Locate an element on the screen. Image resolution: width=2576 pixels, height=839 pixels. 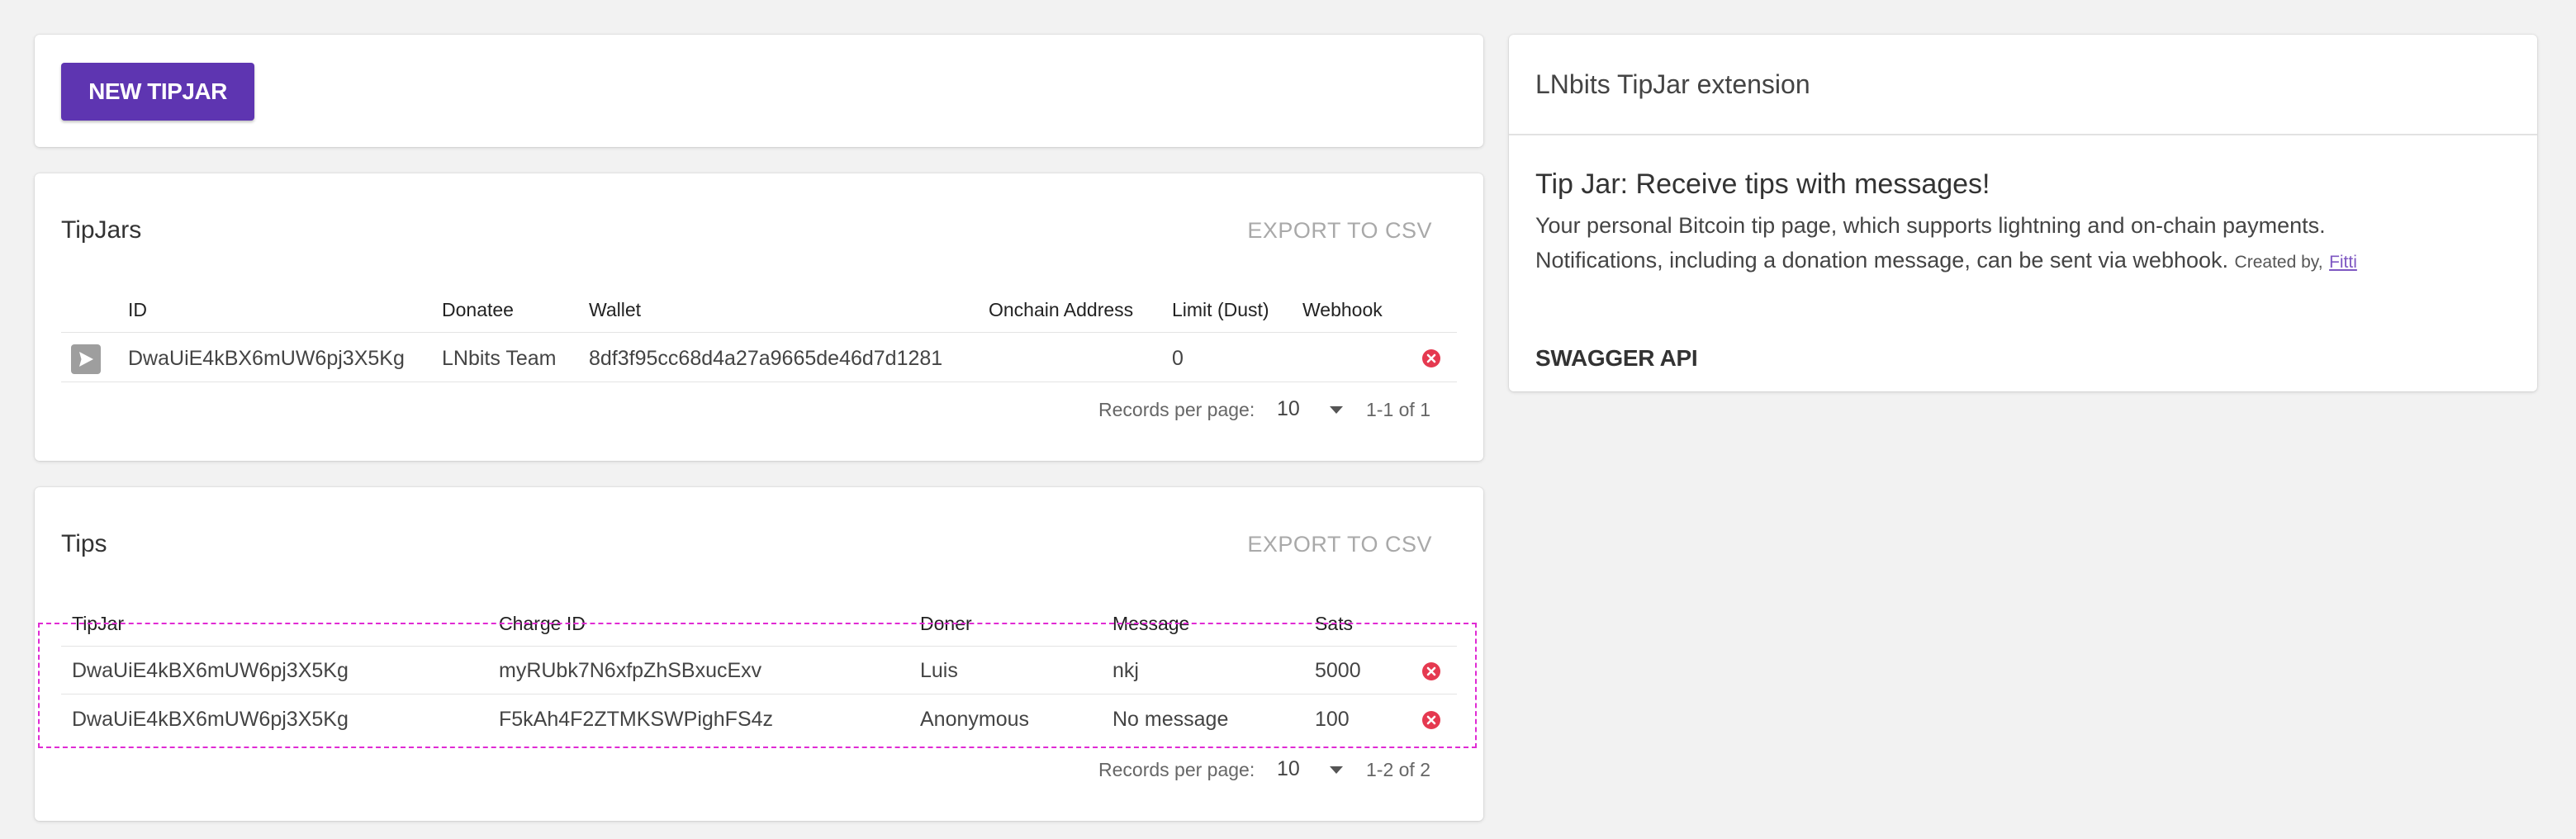
tip-charge-id: myRUbk7N6xfpZhSBxucExv is located at coordinates (630, 670).